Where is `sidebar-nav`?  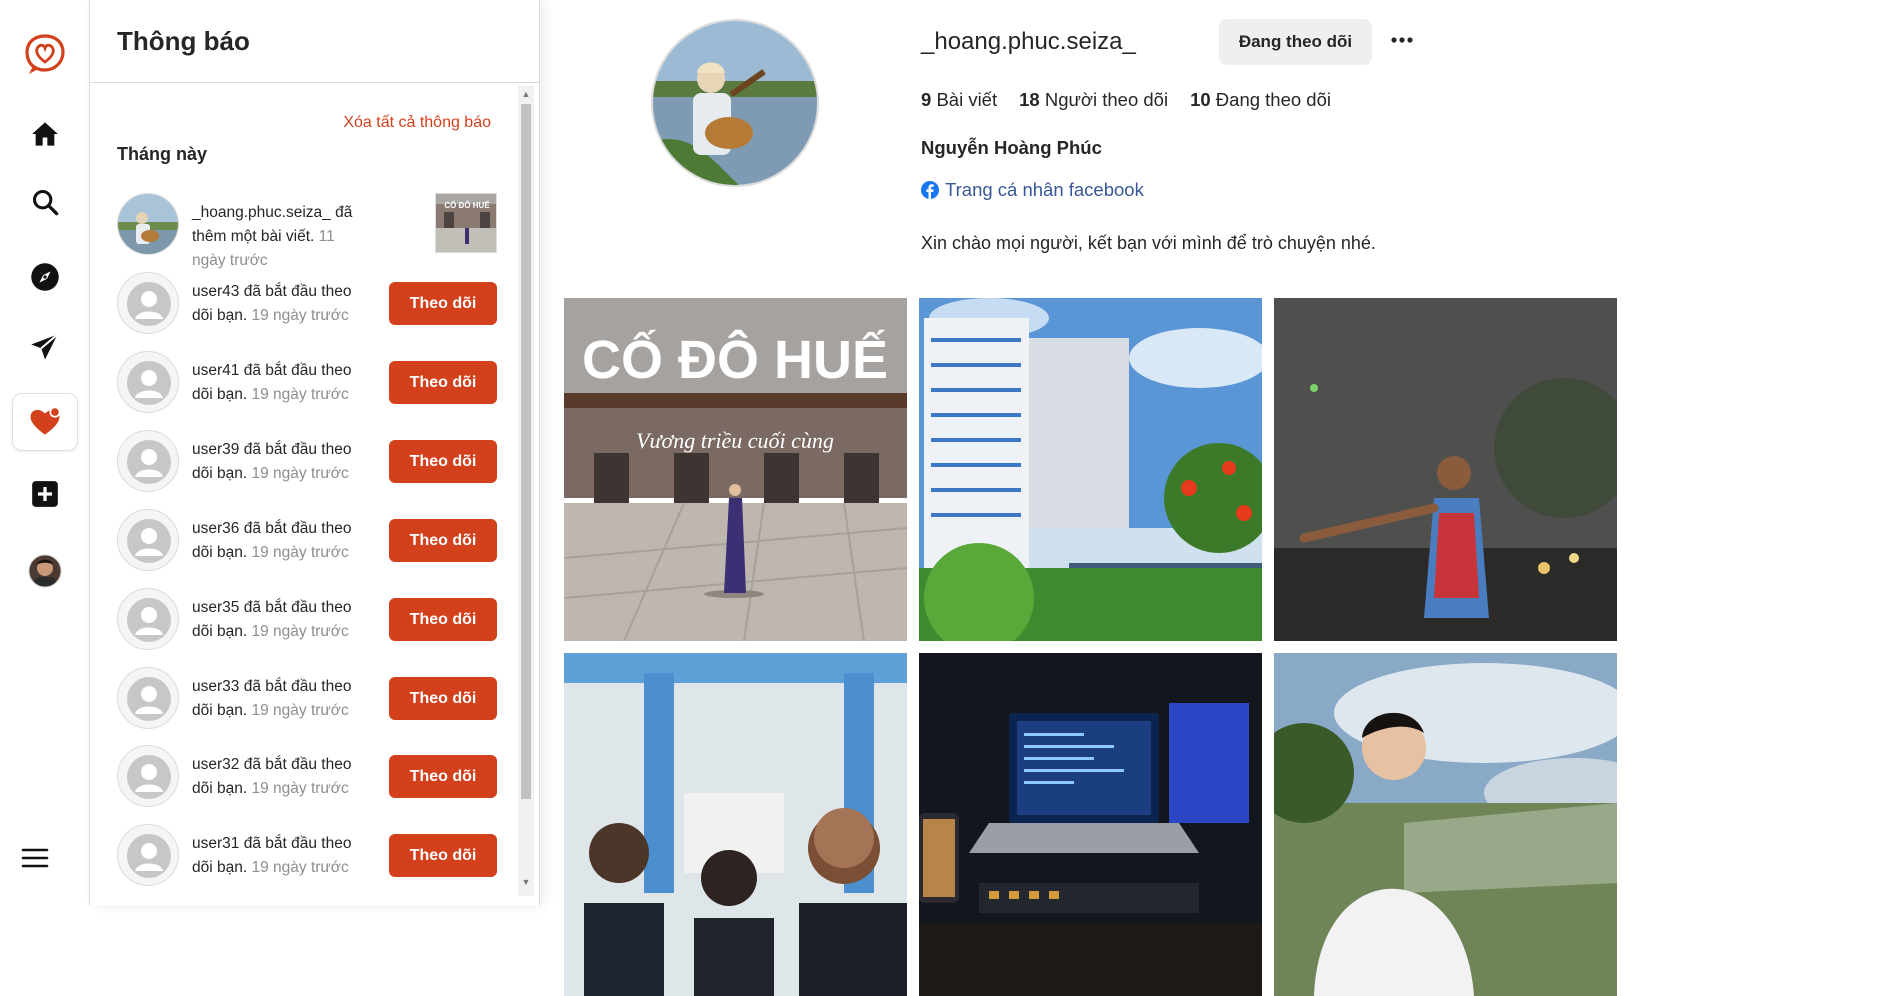
sidebar-nav is located at coordinates (45, 452).